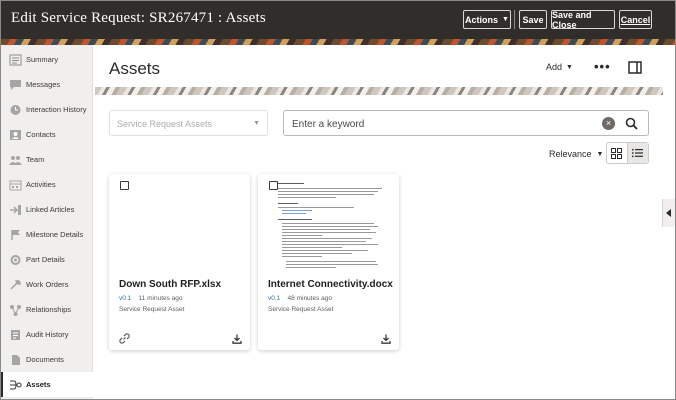  I want to click on sort-select: Relevance ▼, so click(576, 154).